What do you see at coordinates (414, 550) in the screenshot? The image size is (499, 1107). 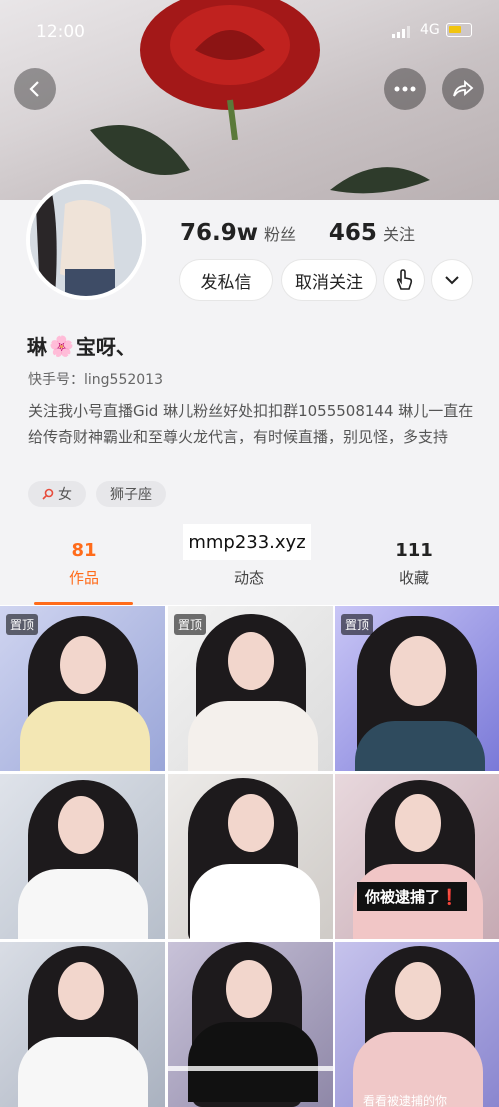 I see `tab-favorites-count: 111` at bounding box center [414, 550].